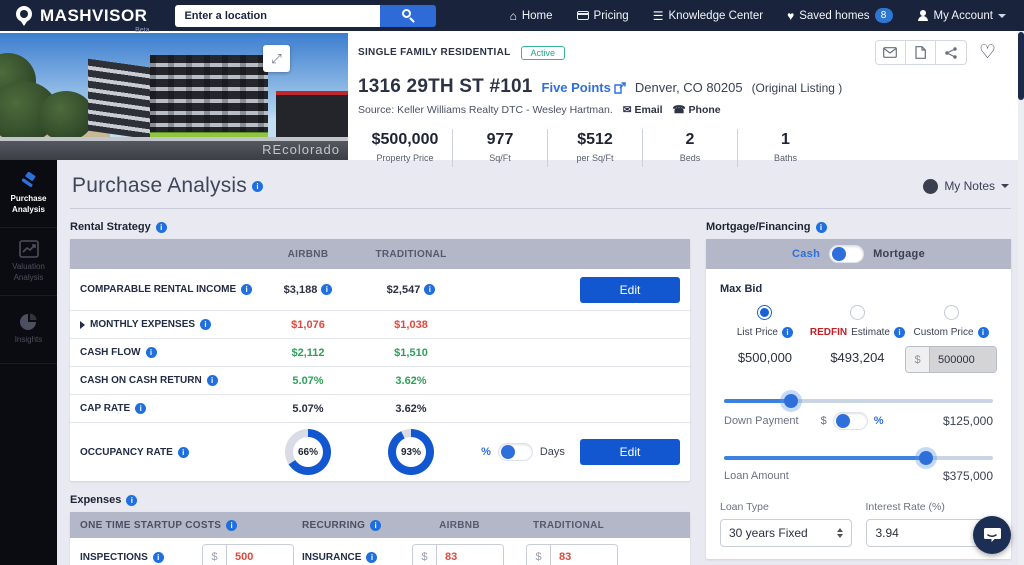 Image resolution: width=1024 pixels, height=565 pixels. Describe the element at coordinates (688, 87) in the screenshot. I see `property-city: Denver, CO 80205` at that location.